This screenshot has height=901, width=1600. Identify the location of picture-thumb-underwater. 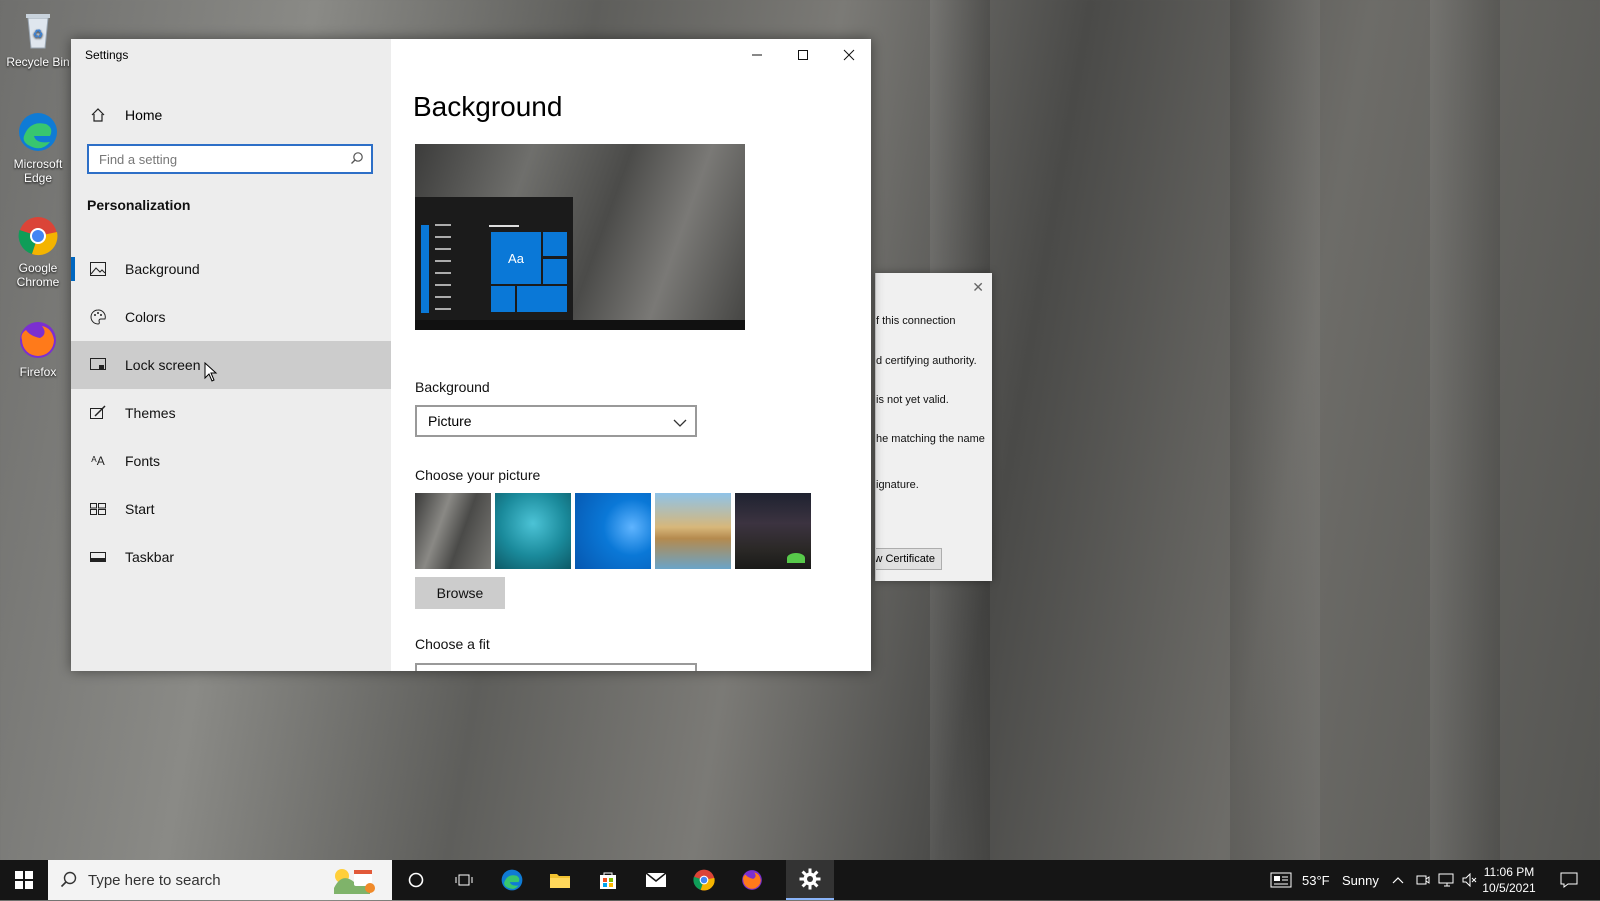
(533, 531).